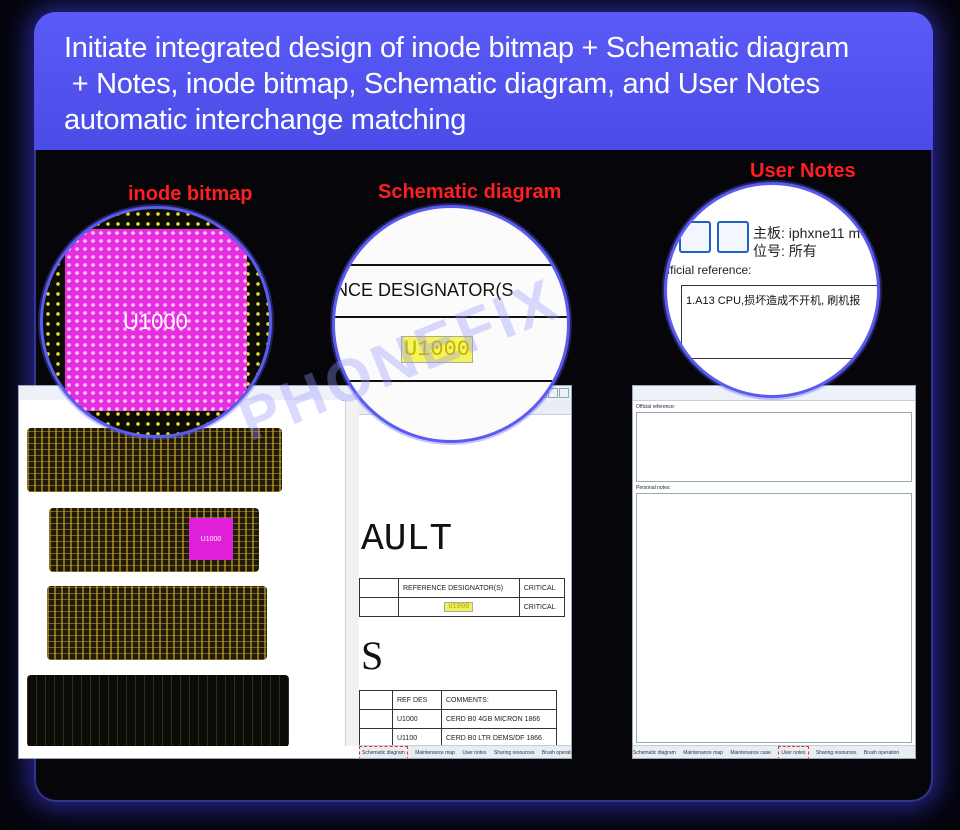 The image size is (960, 830). I want to click on tab-maintenance-case: Maintenance case, so click(750, 752).